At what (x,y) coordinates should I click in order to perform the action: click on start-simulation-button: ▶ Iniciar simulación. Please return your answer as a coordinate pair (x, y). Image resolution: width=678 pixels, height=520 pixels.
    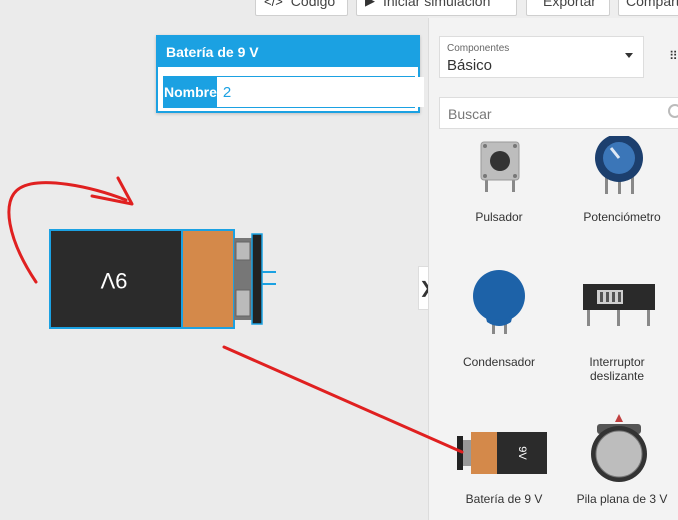
    Looking at the image, I should click on (436, 8).